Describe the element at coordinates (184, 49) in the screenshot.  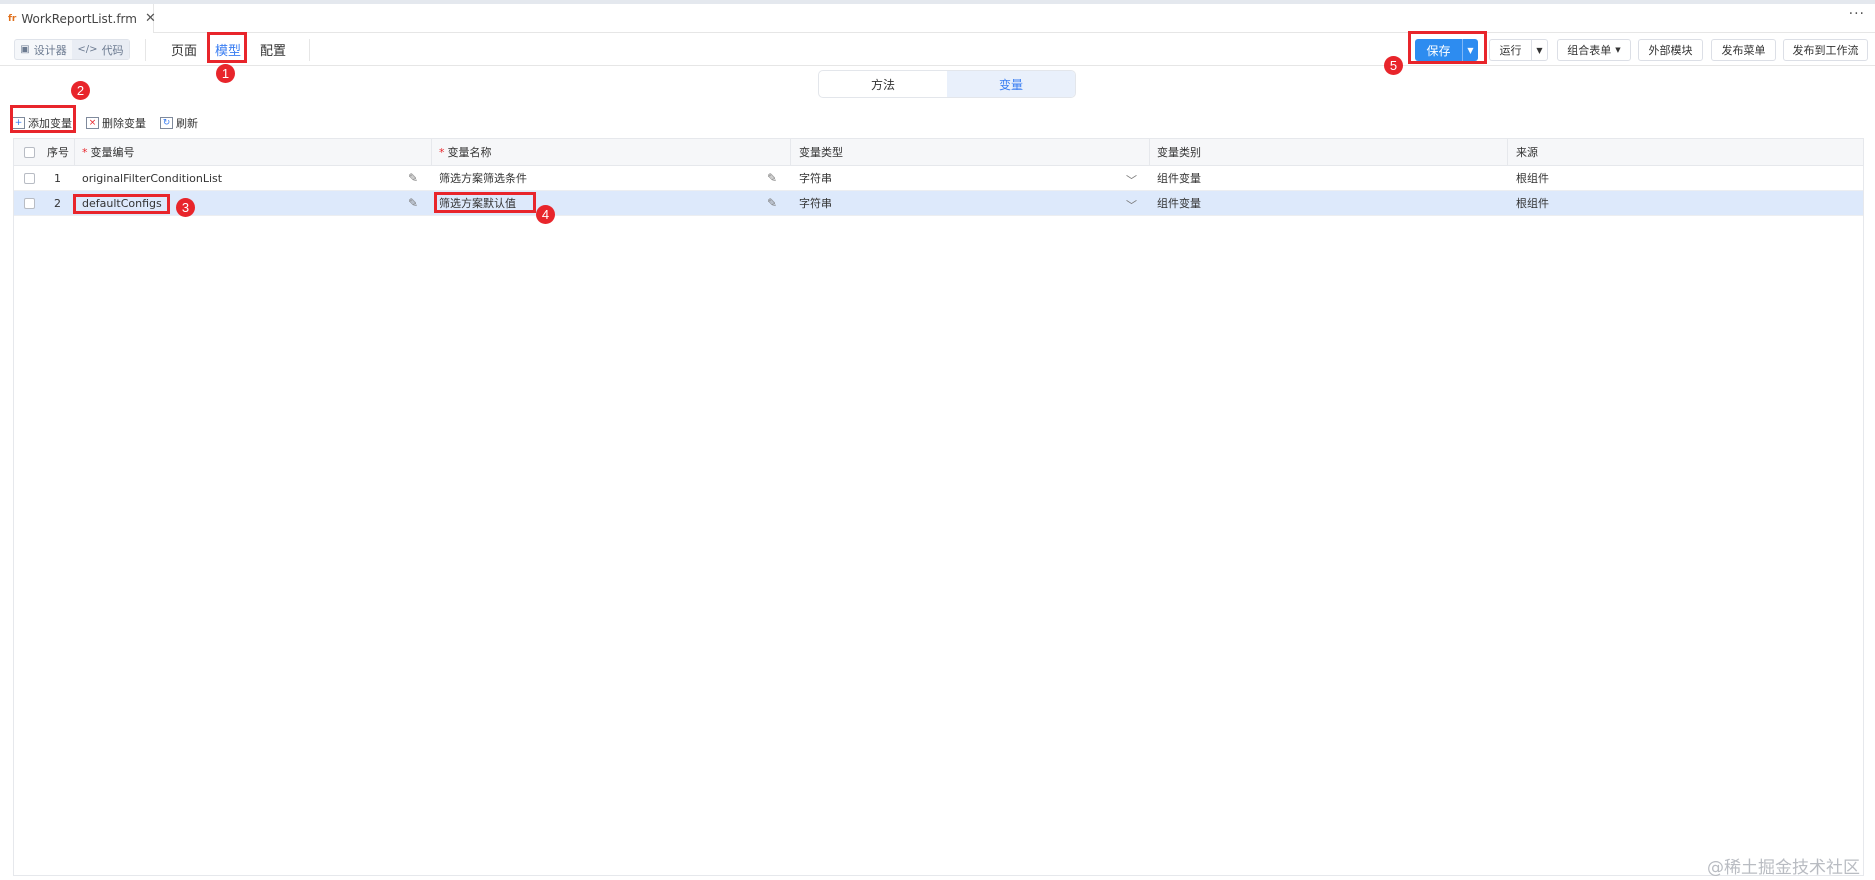
I see `tab-page: 页面` at that location.